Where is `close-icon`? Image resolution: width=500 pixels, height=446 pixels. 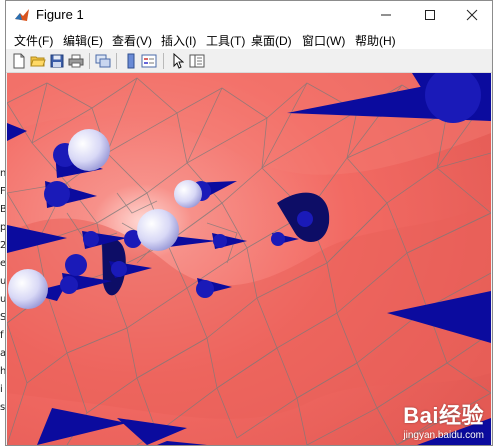
close-icon is located at coordinates (472, 15).